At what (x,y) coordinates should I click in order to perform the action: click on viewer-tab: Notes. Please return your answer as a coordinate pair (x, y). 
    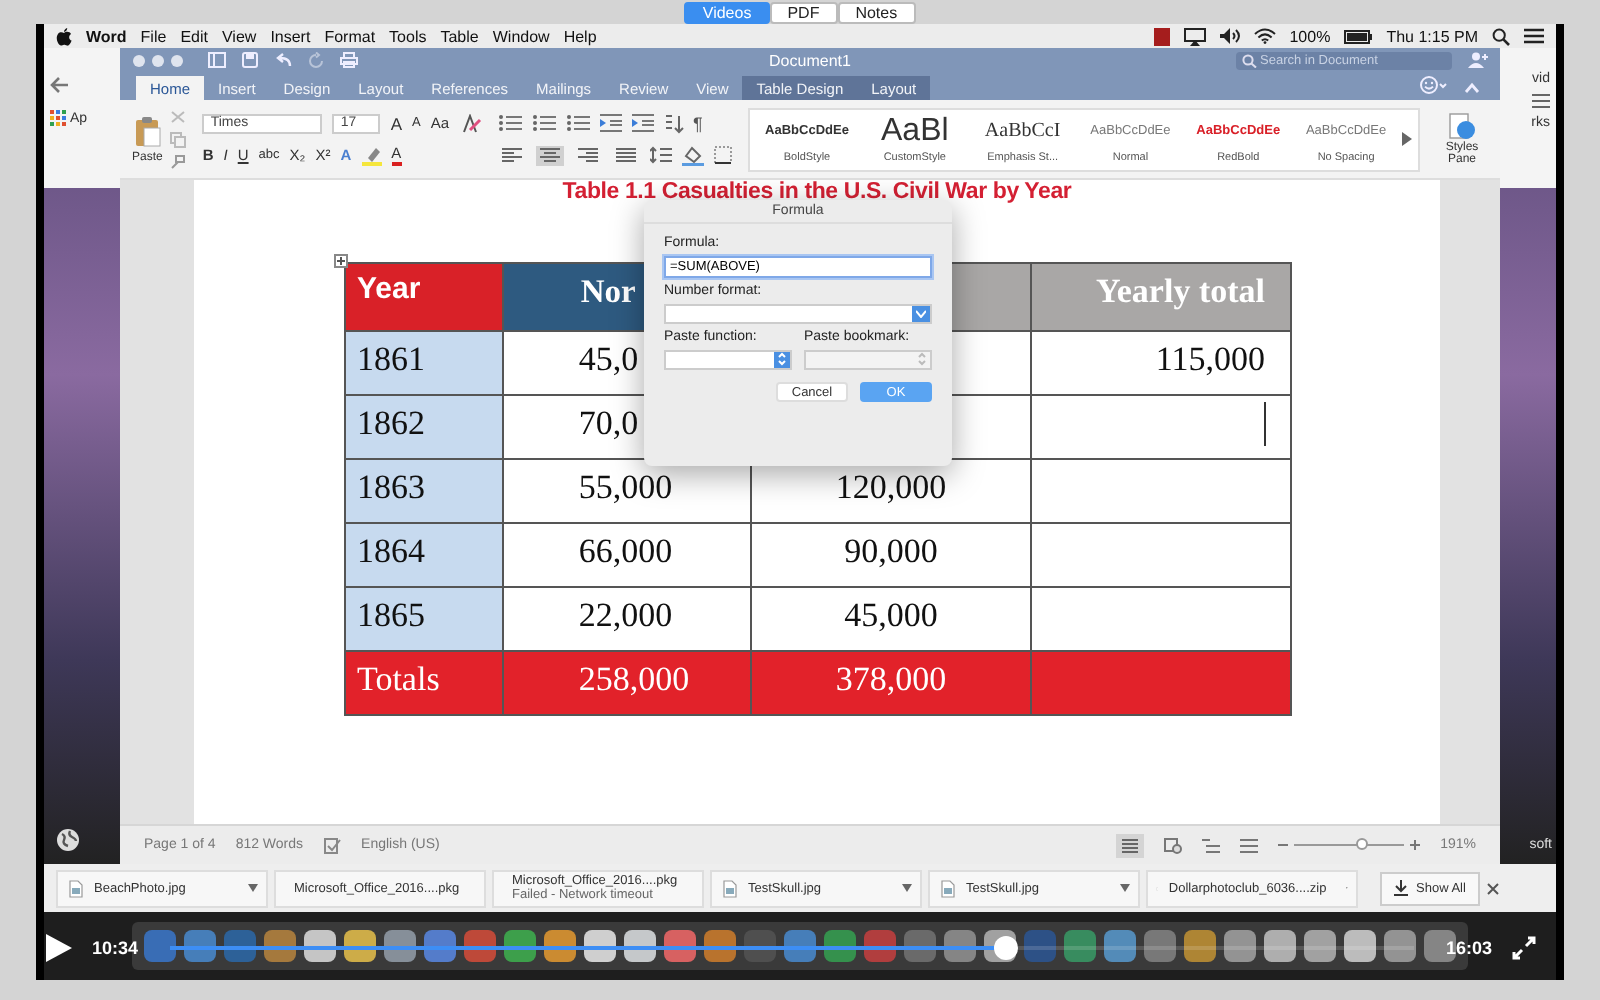
    Looking at the image, I should click on (876, 13).